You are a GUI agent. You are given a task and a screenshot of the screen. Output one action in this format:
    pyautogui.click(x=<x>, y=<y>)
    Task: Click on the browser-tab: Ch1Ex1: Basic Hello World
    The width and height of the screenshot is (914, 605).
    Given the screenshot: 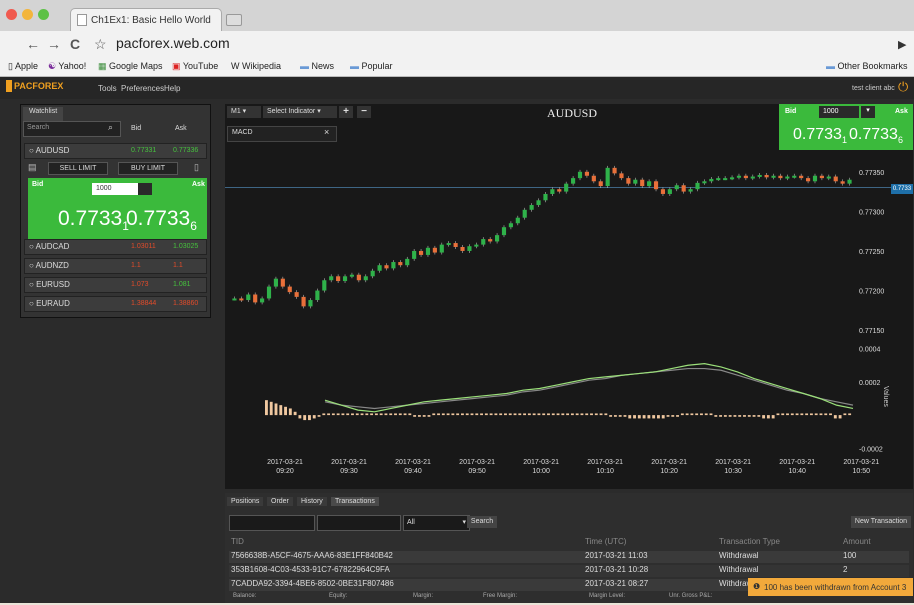 What is the action you would take?
    pyautogui.click(x=146, y=19)
    